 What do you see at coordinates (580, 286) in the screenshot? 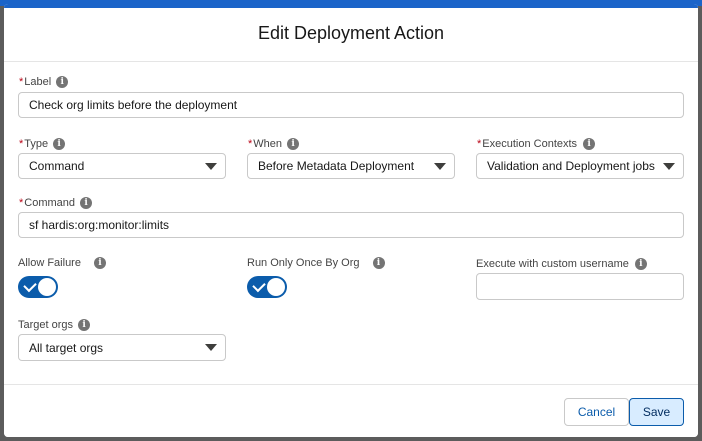
I see `custom-username-input` at bounding box center [580, 286].